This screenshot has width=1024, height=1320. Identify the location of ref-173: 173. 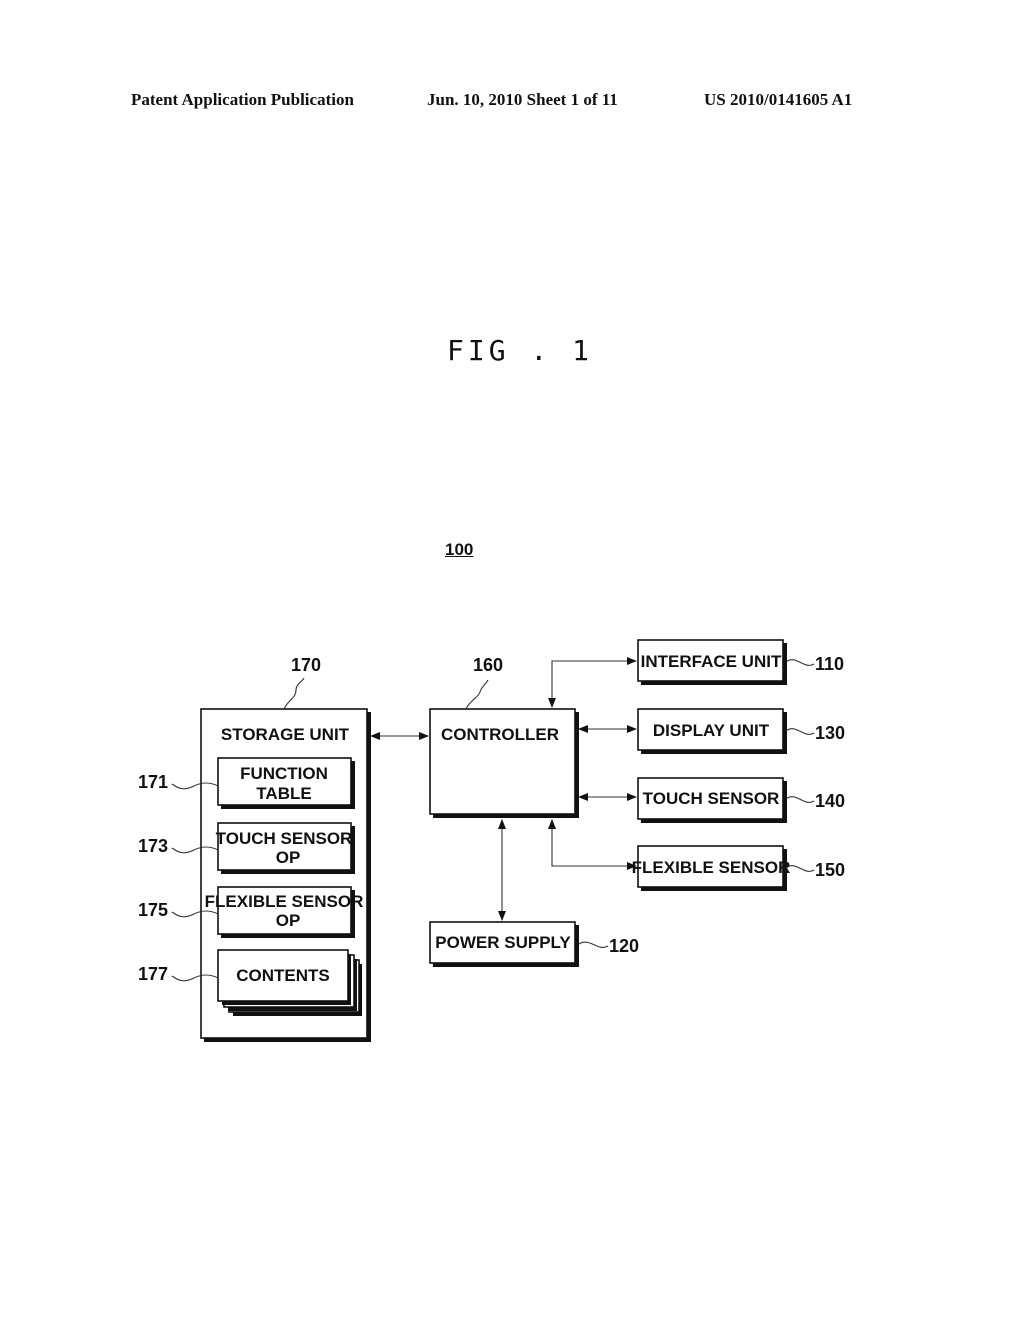
(153, 846).